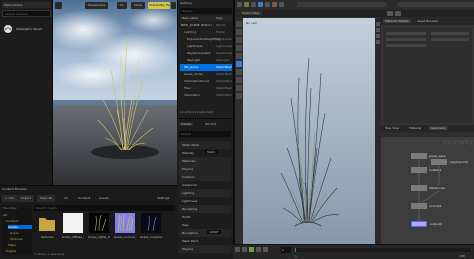  What do you see at coordinates (206, 88) in the screenshot?
I see `outliner-row: FloorStaticMeshActor` at bounding box center [206, 88].